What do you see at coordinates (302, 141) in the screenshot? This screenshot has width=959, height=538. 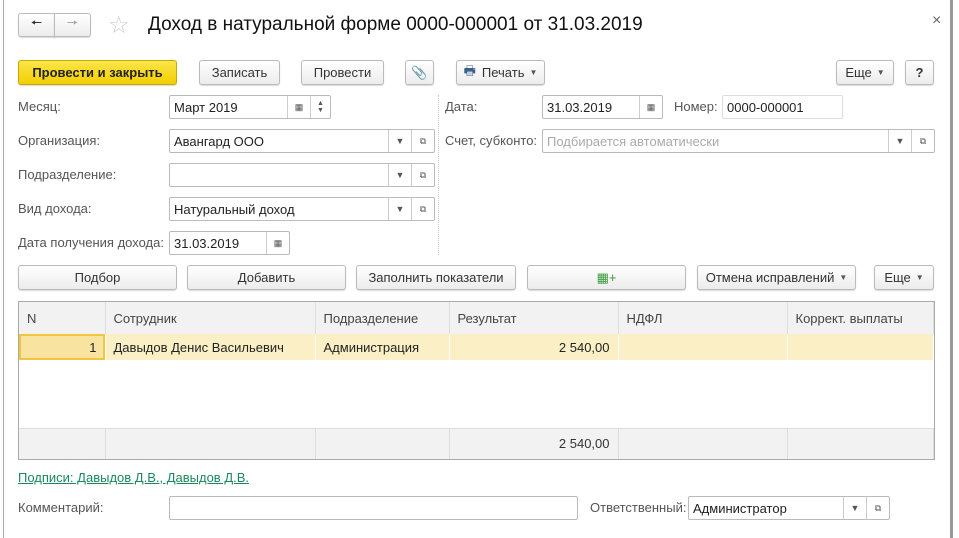 I see `organization-field: Авангард ООО ▼ ⧉` at bounding box center [302, 141].